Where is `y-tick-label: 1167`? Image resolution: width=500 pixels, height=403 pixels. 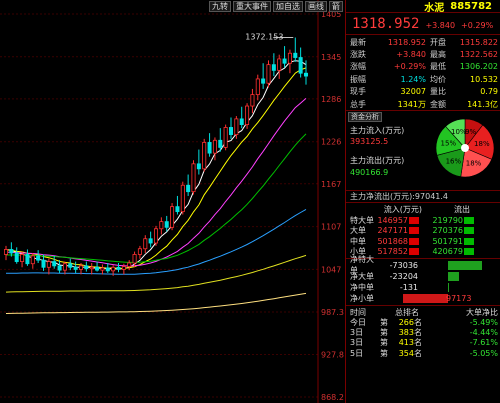 y-tick-label: 1167 is located at coordinates (331, 184).